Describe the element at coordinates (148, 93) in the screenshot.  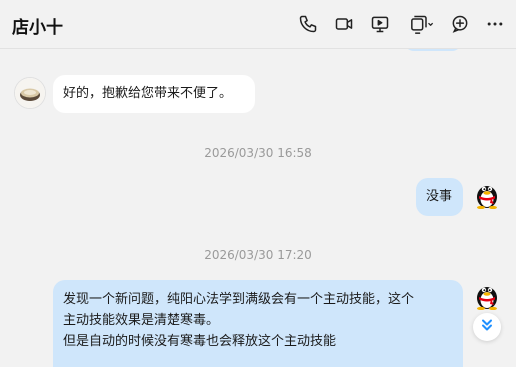
I see `message-text: 好的，抱歉给您带来不便了。` at that location.